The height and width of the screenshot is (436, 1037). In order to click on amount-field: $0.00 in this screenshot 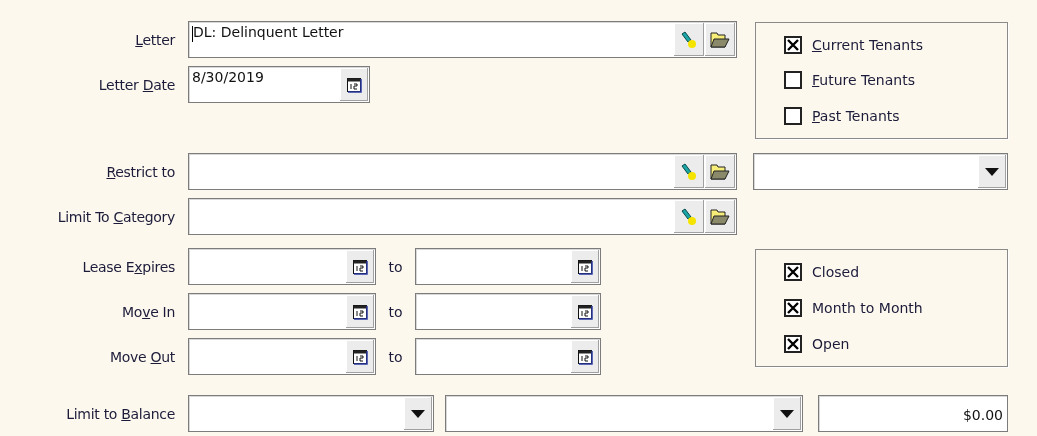, I will do `click(913, 413)`.